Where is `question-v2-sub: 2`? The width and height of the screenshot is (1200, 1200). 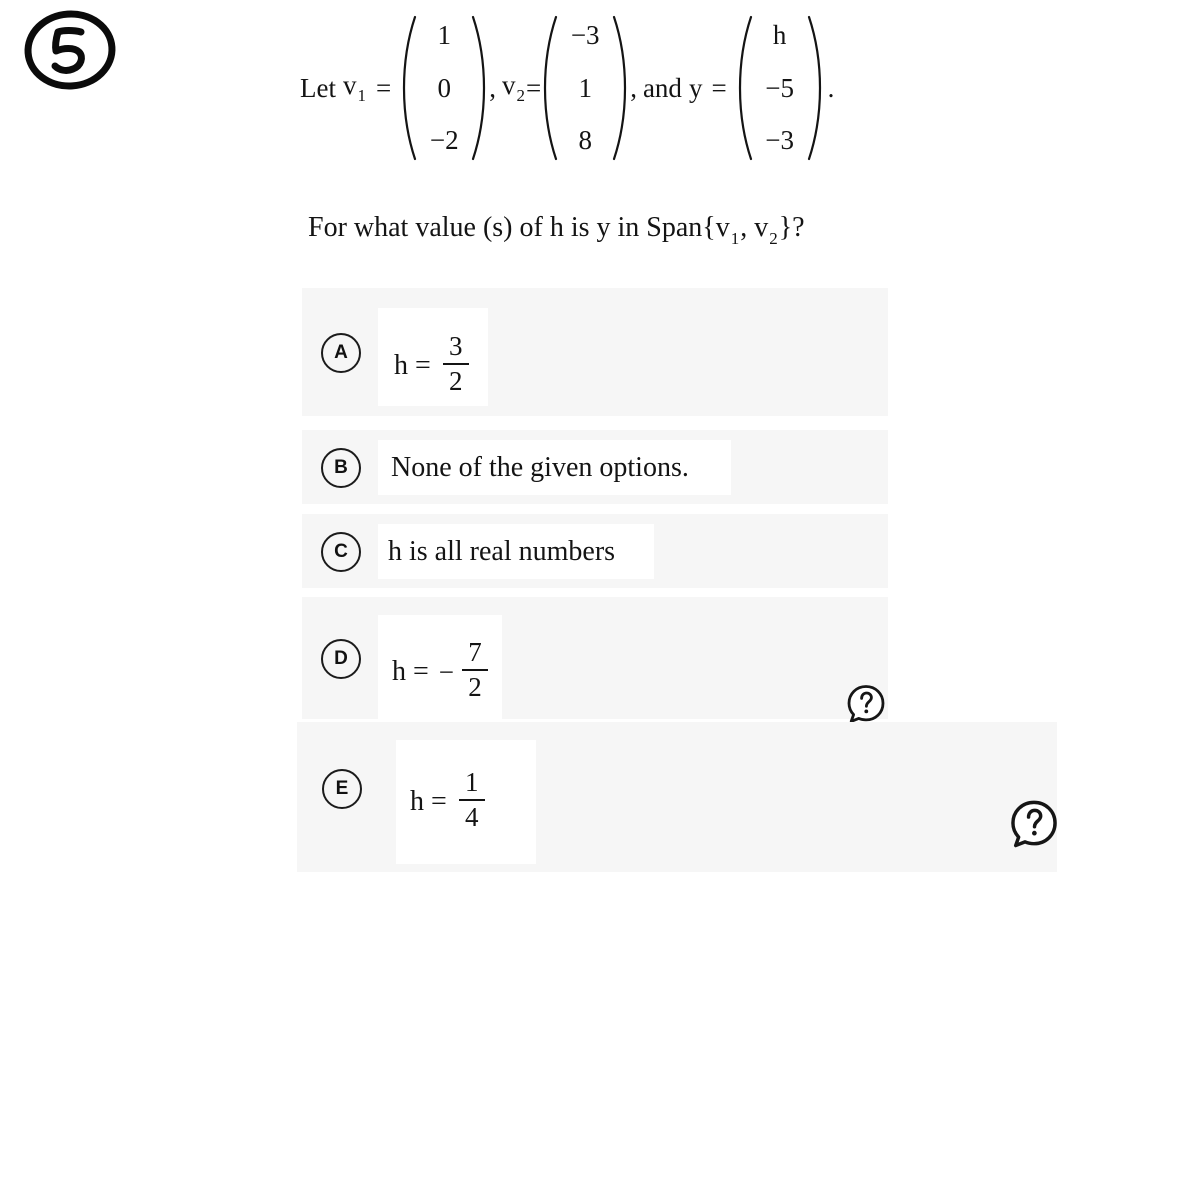 question-v2-sub: 2 is located at coordinates (773, 238).